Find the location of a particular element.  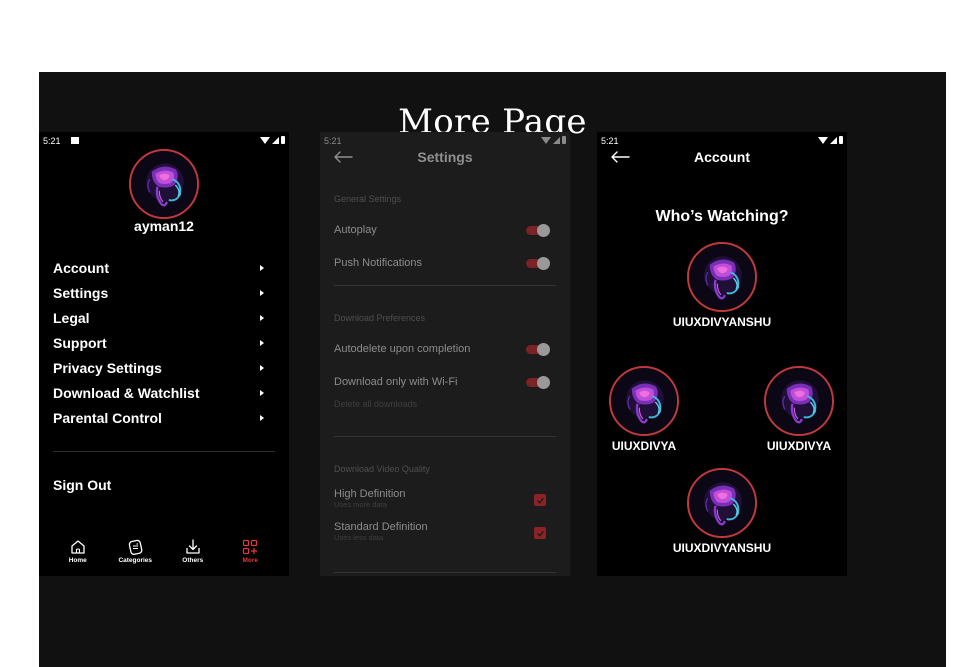

setting-sublabel: Uses more data is located at coordinates (360, 504).